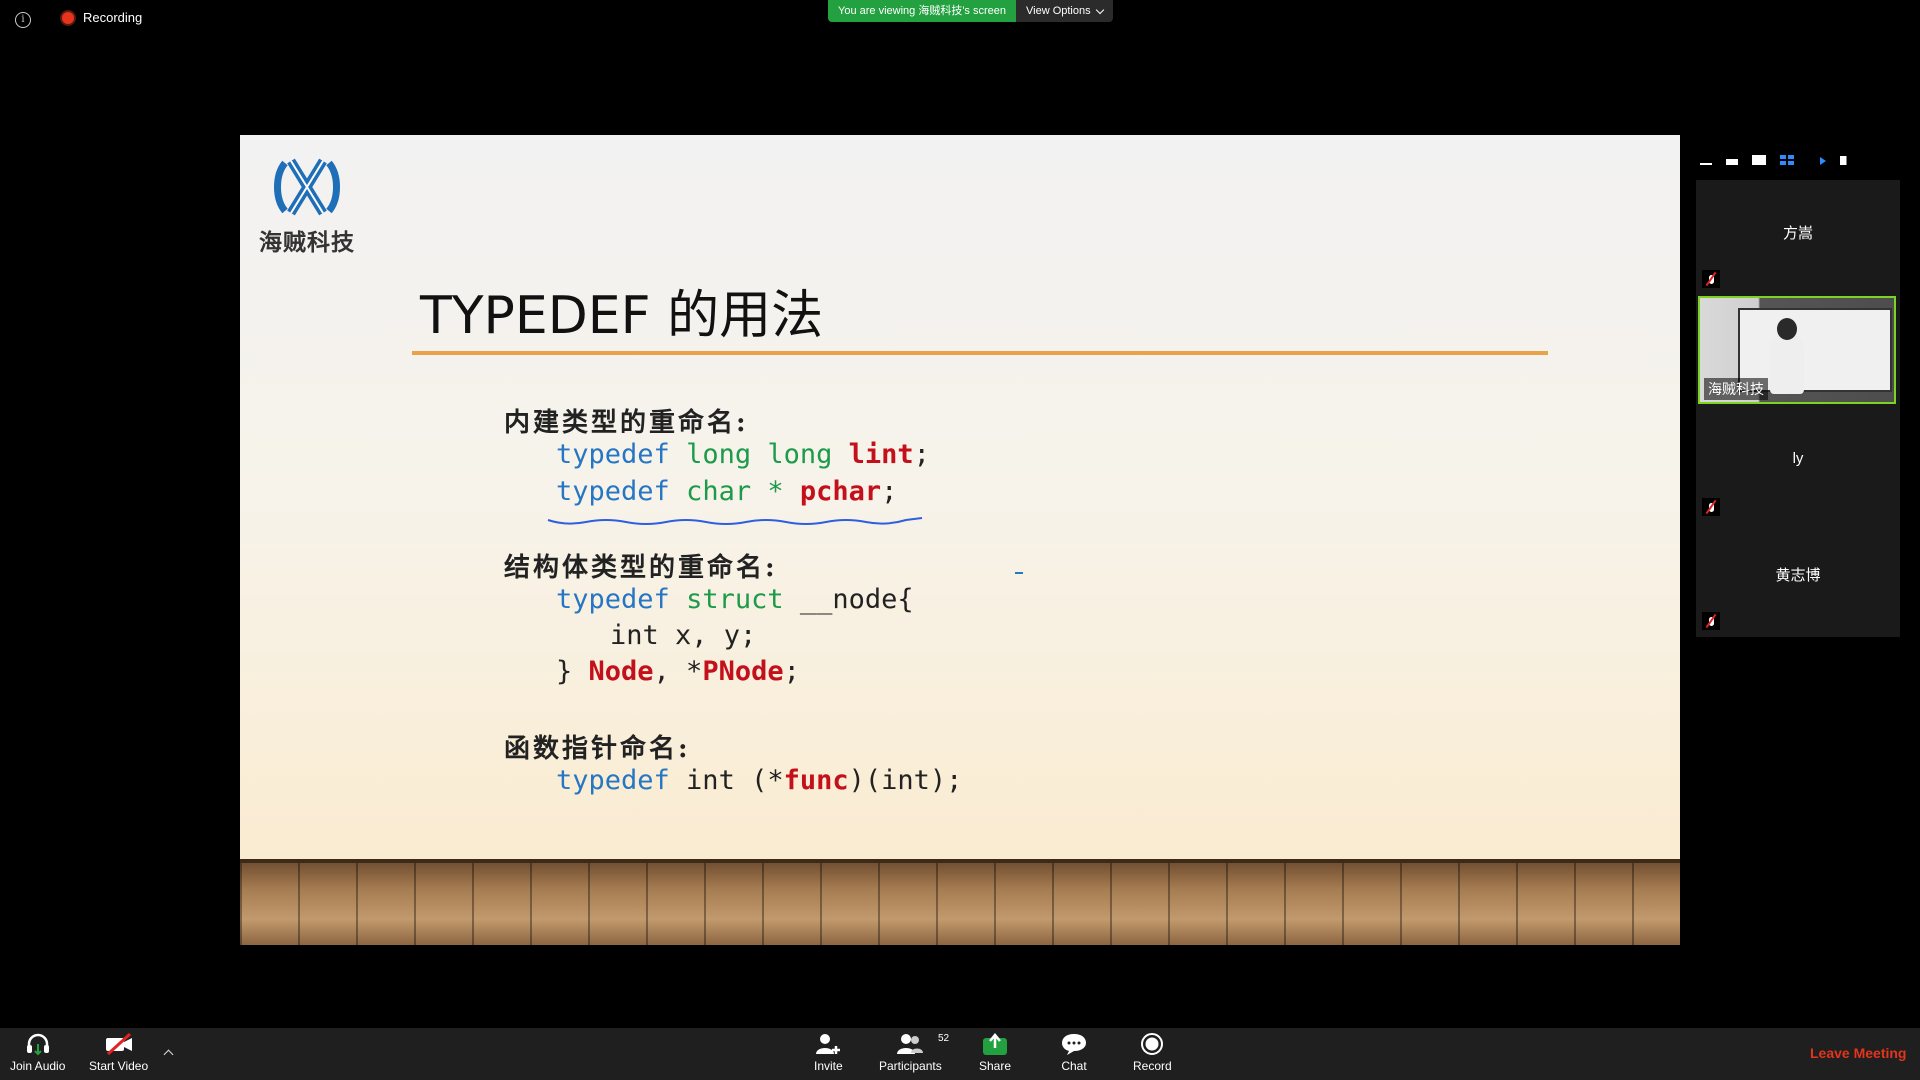 This screenshot has width=1920, height=1080. What do you see at coordinates (828, 1066) in the screenshot?
I see `invite-label: Invite` at bounding box center [828, 1066].